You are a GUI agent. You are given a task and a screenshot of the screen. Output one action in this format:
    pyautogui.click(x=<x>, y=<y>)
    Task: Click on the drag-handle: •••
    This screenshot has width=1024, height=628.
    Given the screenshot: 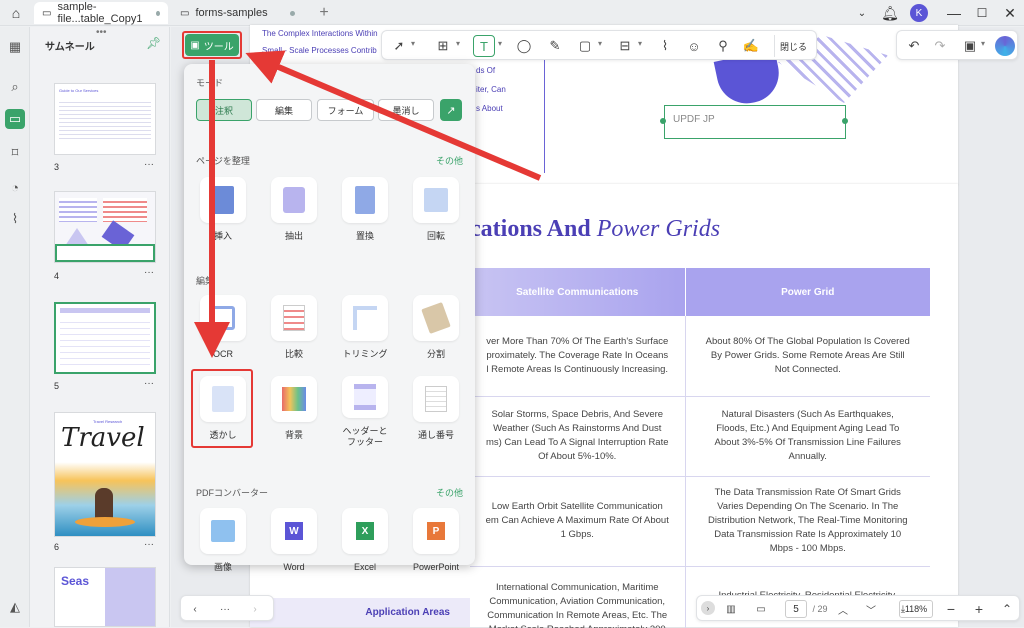 What is the action you would take?
    pyautogui.click(x=101, y=32)
    